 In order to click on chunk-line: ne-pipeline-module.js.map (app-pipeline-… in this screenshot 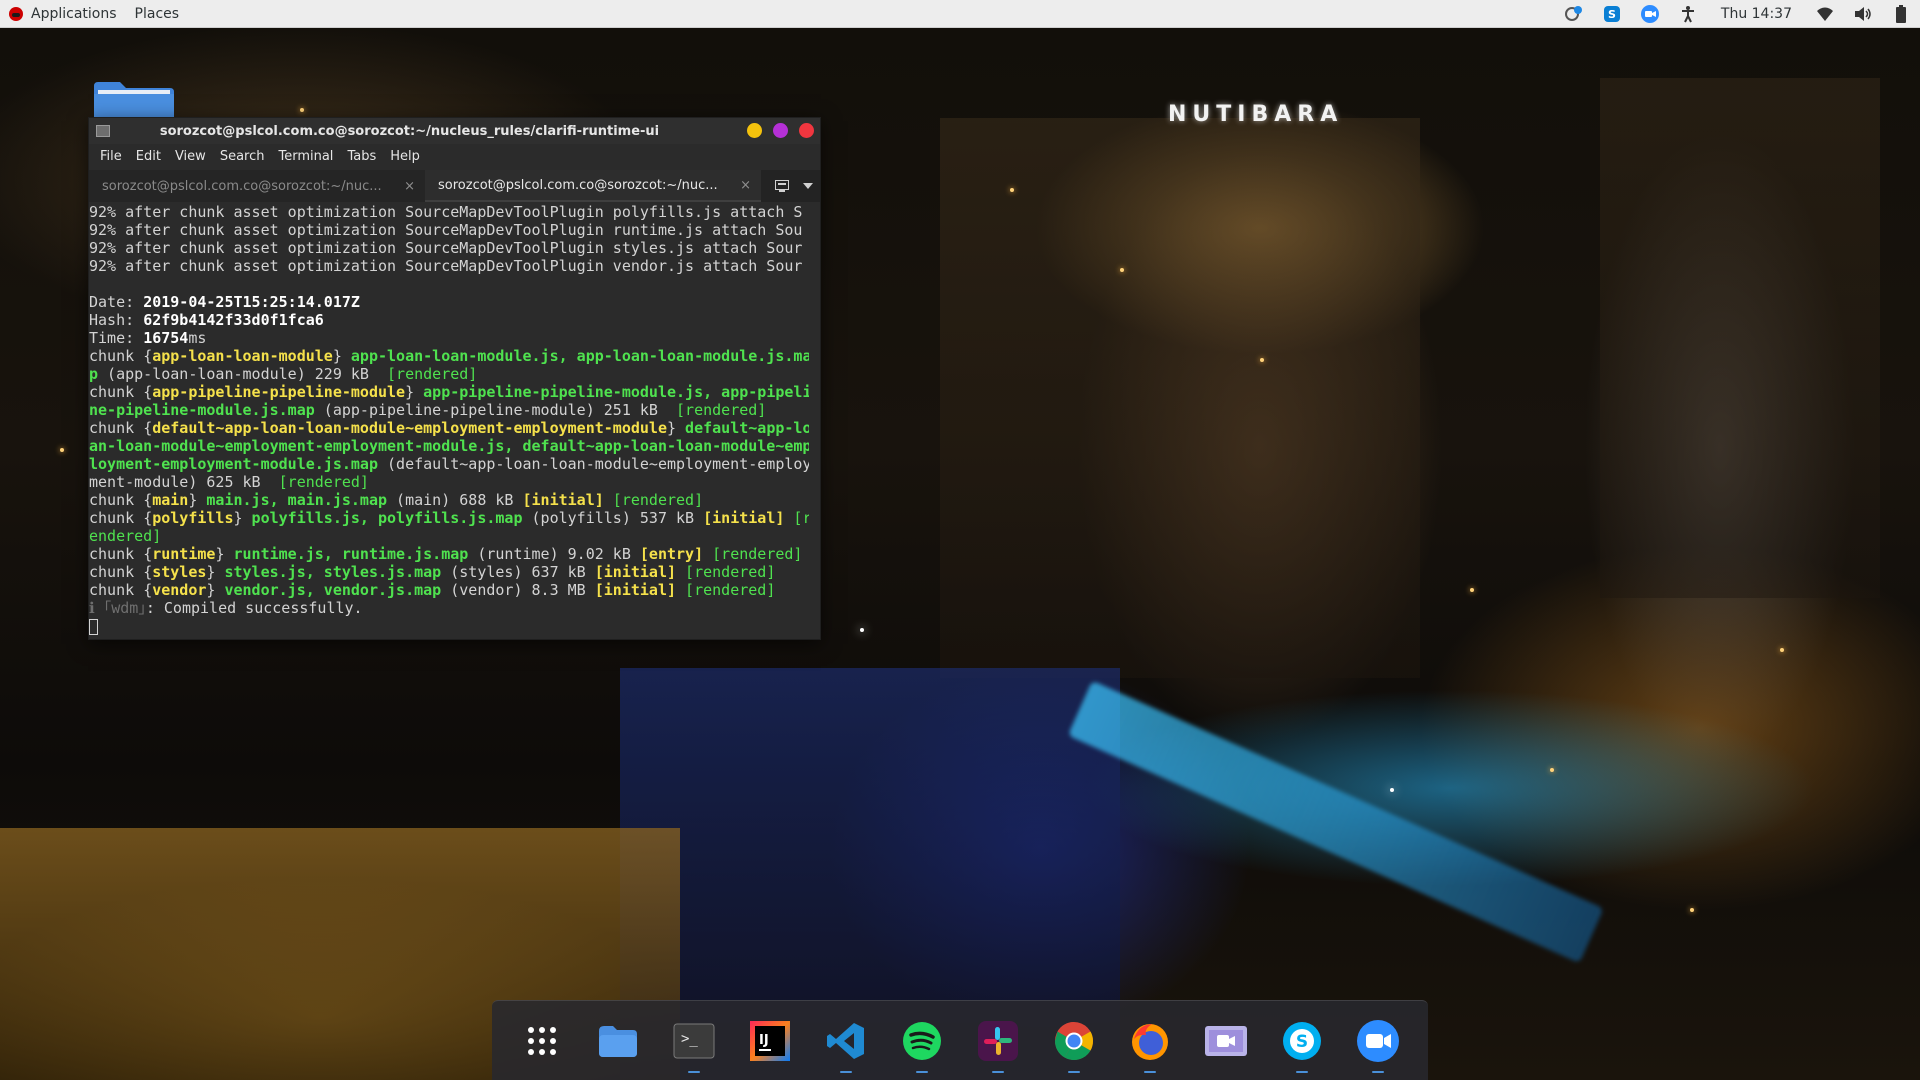, I will do `click(428, 410)`.